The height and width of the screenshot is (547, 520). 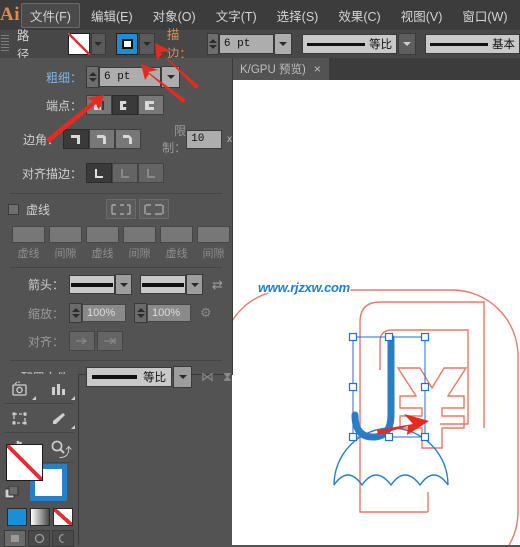 I want to click on arrowheads-label: 箭头：, so click(x=32, y=284).